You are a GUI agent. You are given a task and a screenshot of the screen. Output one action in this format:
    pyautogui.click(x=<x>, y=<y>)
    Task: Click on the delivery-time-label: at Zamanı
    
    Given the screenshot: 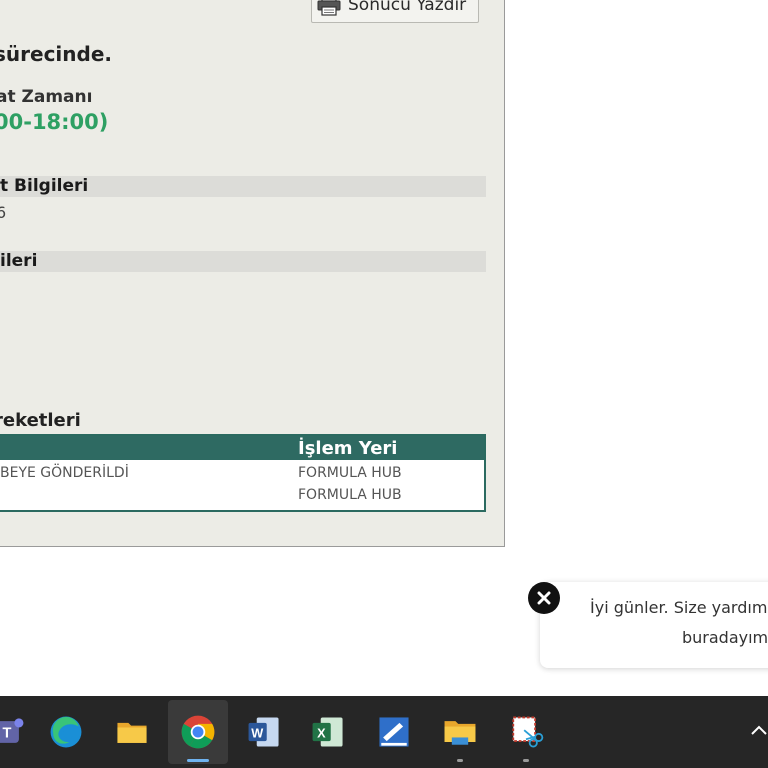 What is the action you would take?
    pyautogui.click(x=46, y=97)
    